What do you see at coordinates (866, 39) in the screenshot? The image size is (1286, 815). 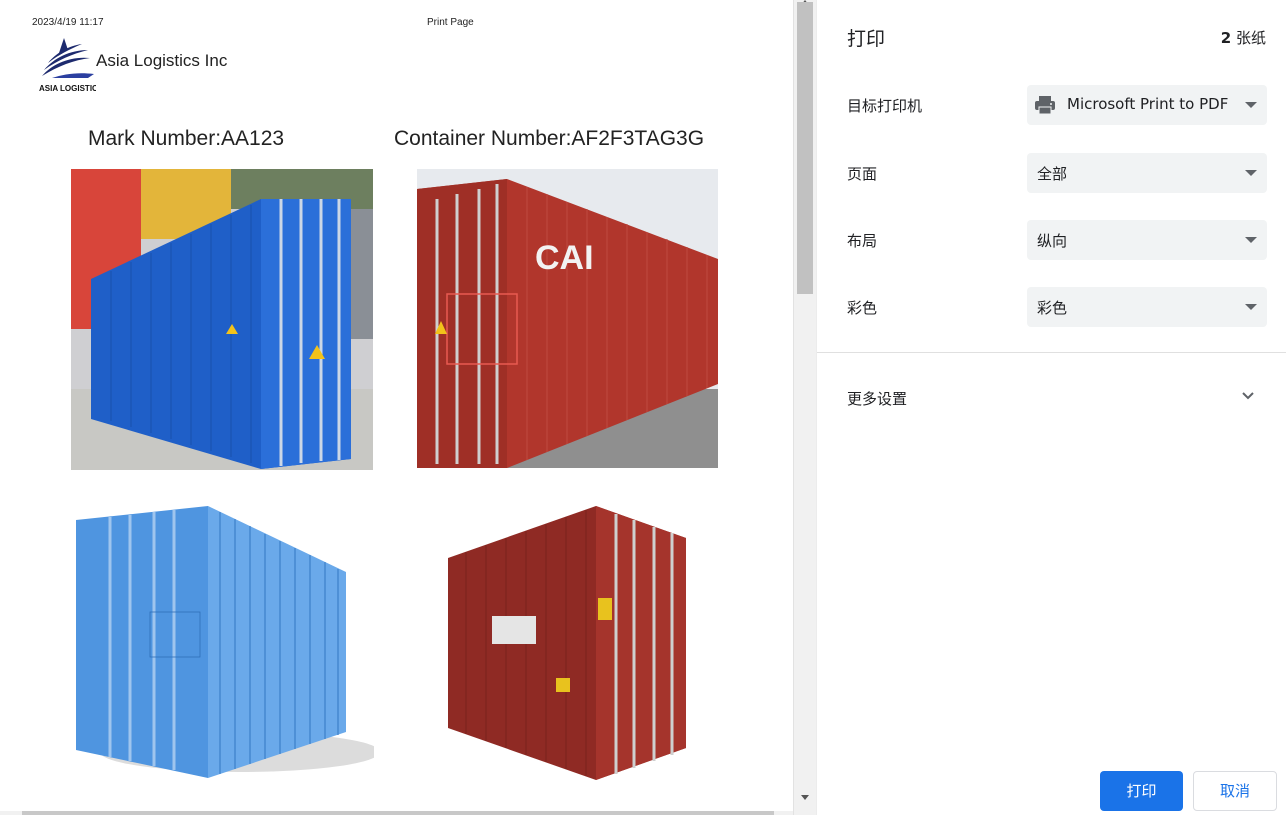 I see `panel-title: 打印` at bounding box center [866, 39].